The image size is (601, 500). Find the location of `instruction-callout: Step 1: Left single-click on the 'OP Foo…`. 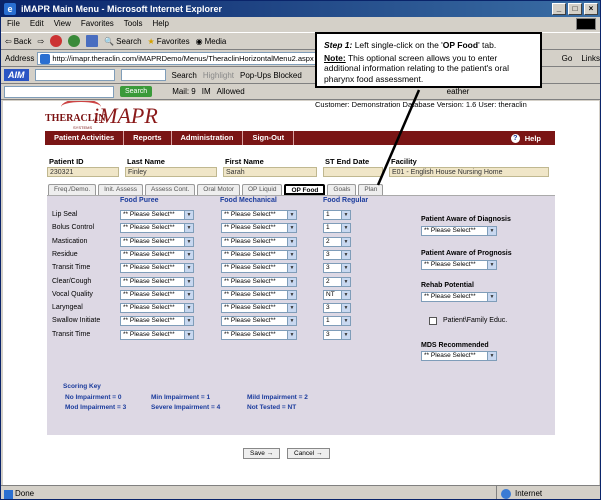

instruction-callout: Step 1: Left single-click on the 'OP Foo… is located at coordinates (428, 60).